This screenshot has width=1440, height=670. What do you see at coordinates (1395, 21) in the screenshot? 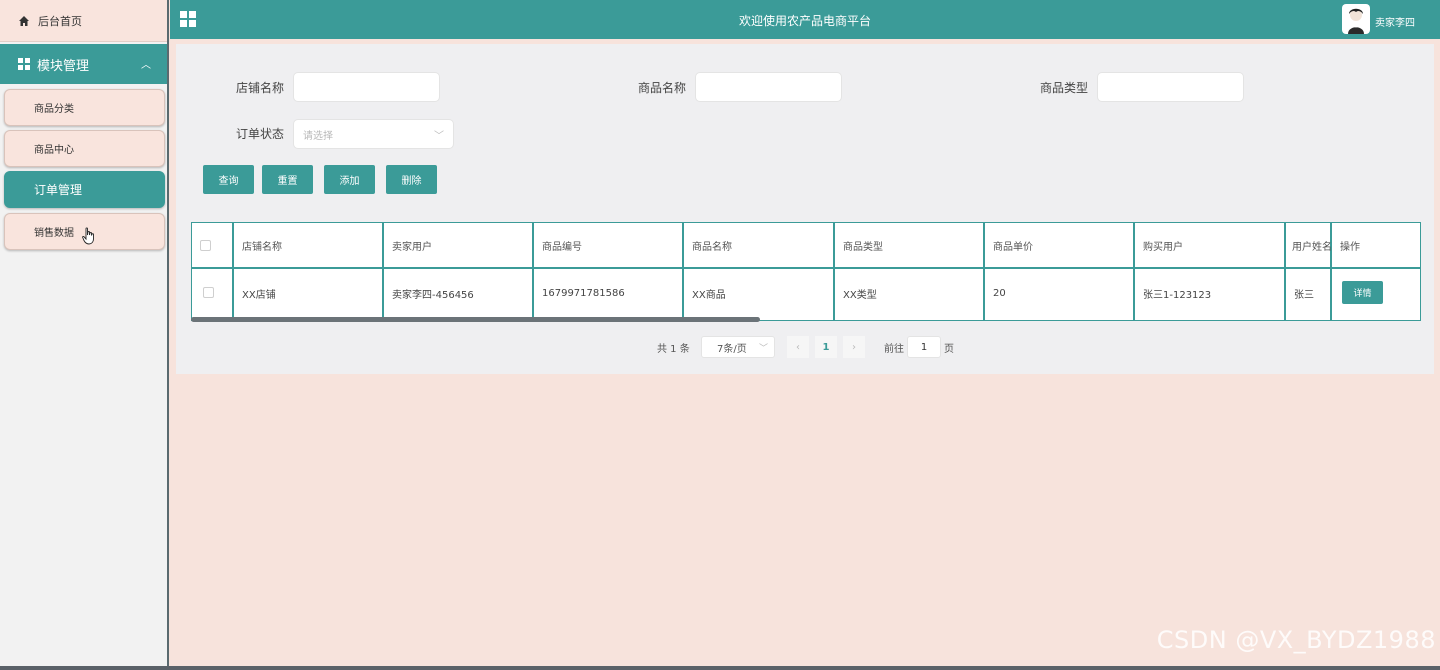
I see `user-name: 卖家李四` at bounding box center [1395, 21].